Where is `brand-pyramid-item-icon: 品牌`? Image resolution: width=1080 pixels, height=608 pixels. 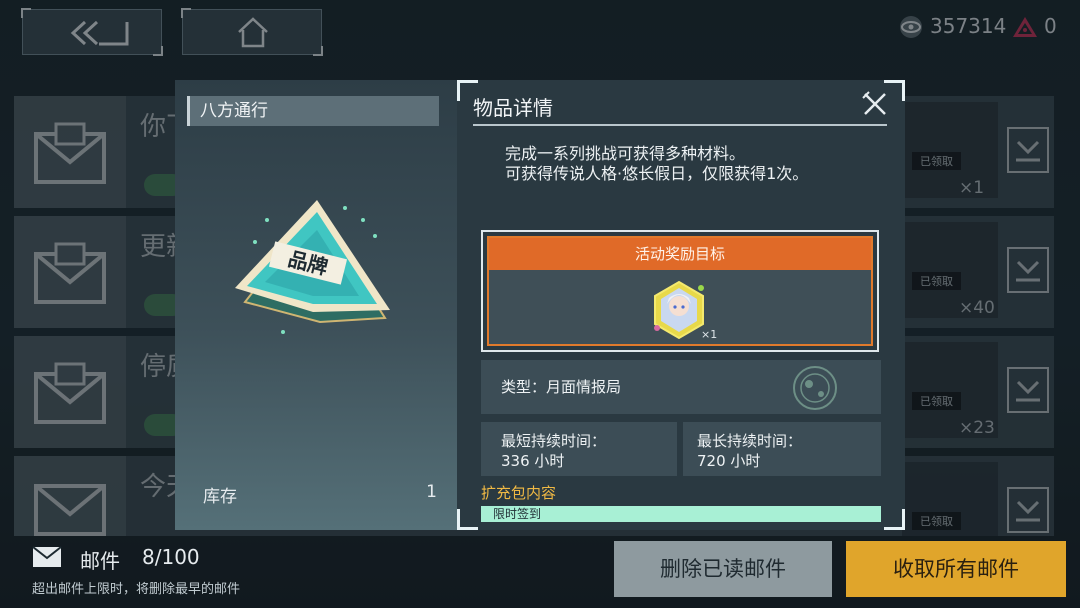 brand-pyramid-item-icon: 品牌 is located at coordinates (312, 267).